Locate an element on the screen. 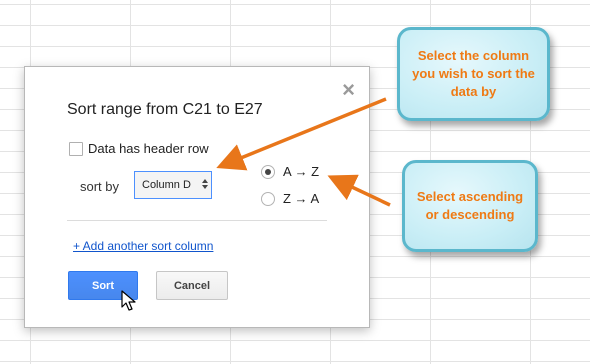 The width and height of the screenshot is (590, 364). sort-column-value: Column D is located at coordinates (166, 185).